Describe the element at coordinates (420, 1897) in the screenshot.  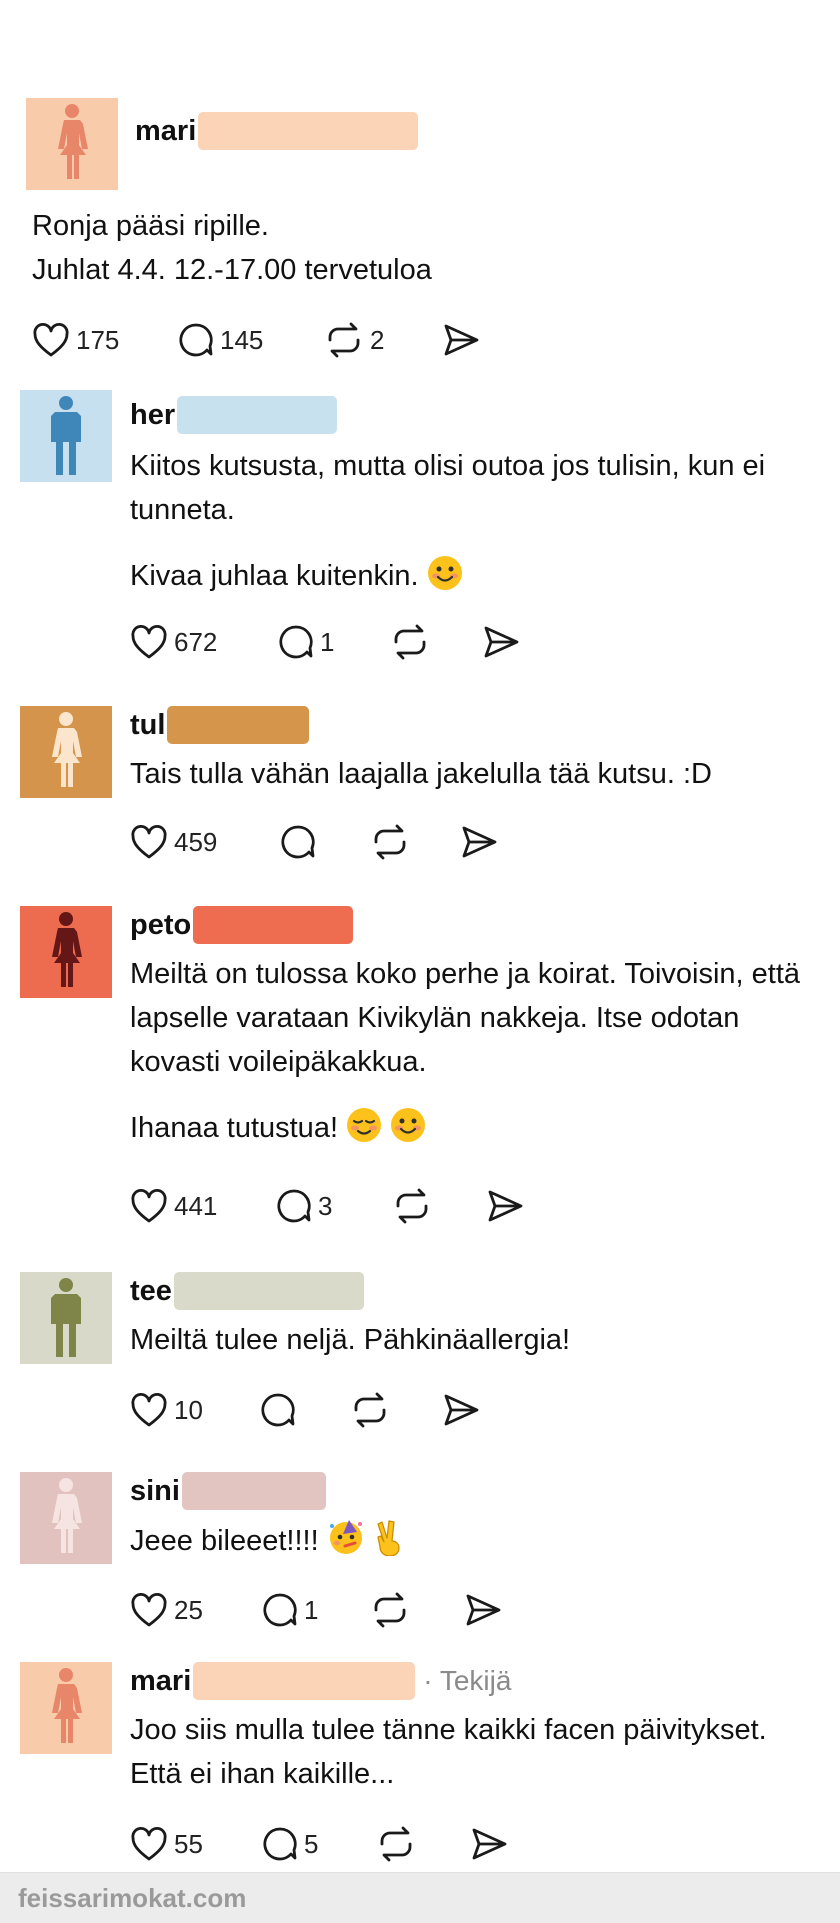
I see `watermark-bar: feissarimokat.com` at that location.